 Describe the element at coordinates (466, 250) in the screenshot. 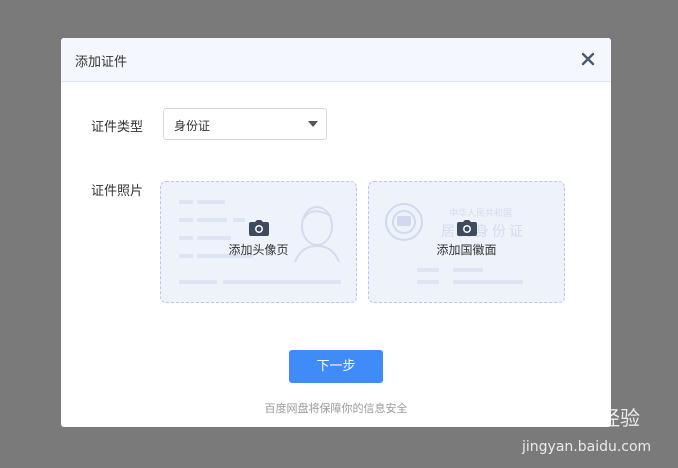

I see `upload-back-label: 添加国徽面` at that location.